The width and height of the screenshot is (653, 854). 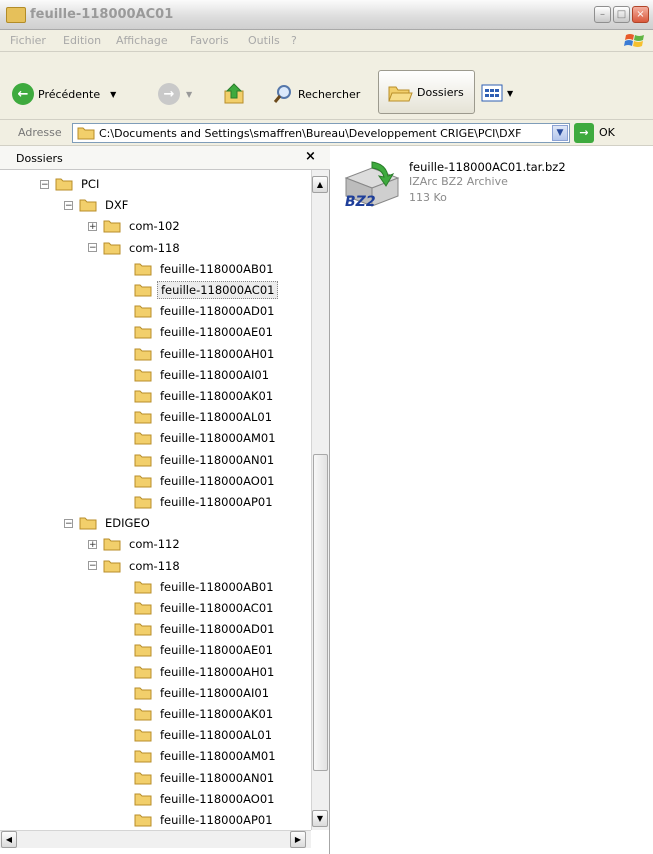 I want to click on vertical-scrollbar: ▲ ▼, so click(x=320, y=500).